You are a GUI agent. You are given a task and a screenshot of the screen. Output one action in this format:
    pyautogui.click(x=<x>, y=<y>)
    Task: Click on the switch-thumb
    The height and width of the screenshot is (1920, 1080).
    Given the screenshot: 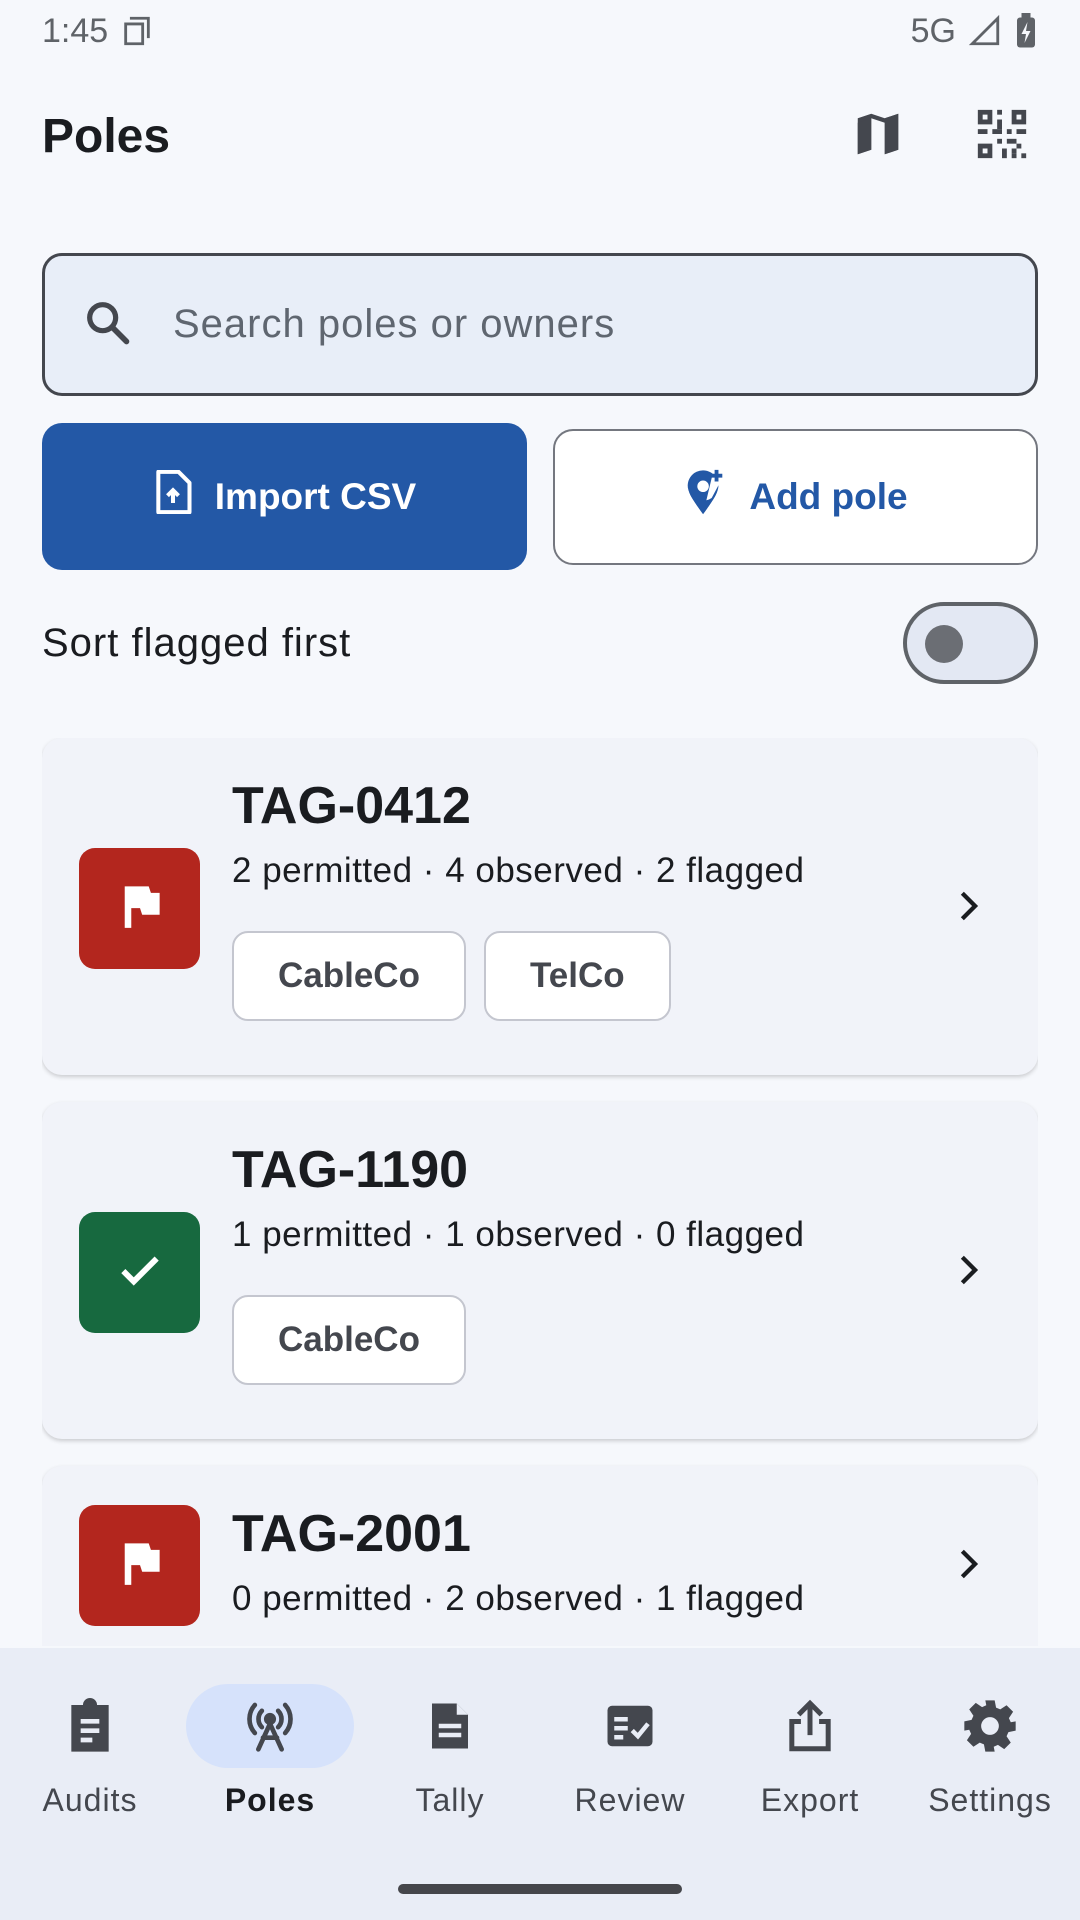 What is the action you would take?
    pyautogui.click(x=944, y=644)
    